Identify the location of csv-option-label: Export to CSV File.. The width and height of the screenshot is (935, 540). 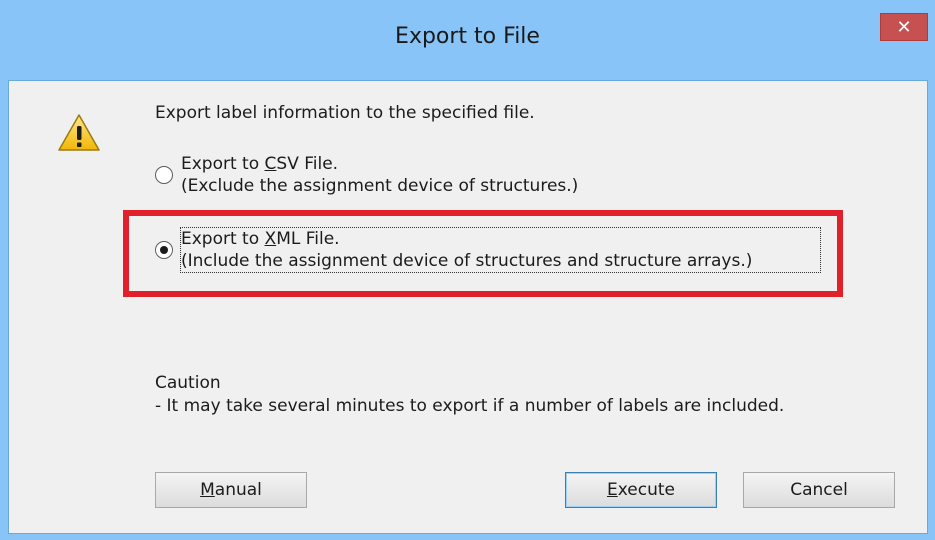
(259, 164).